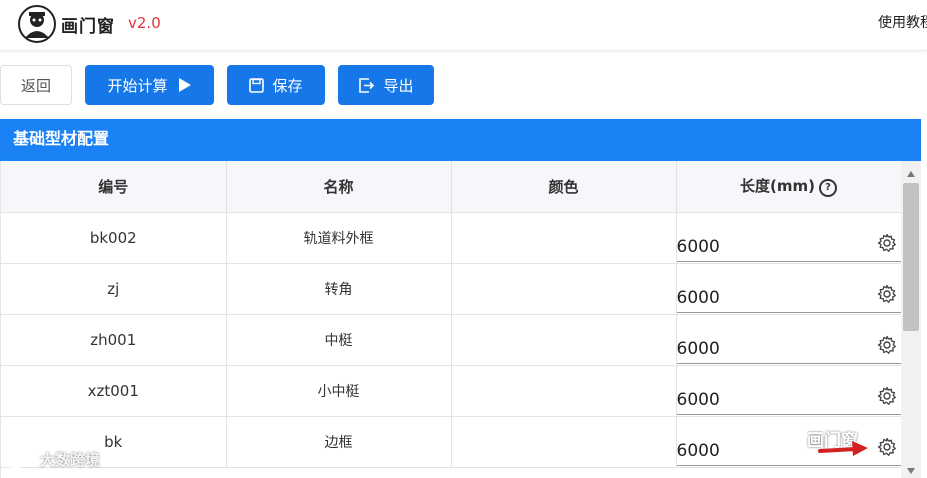 This screenshot has width=927, height=478. What do you see at coordinates (460, 140) in the screenshot?
I see `panel-header: 基础型材配置` at bounding box center [460, 140].